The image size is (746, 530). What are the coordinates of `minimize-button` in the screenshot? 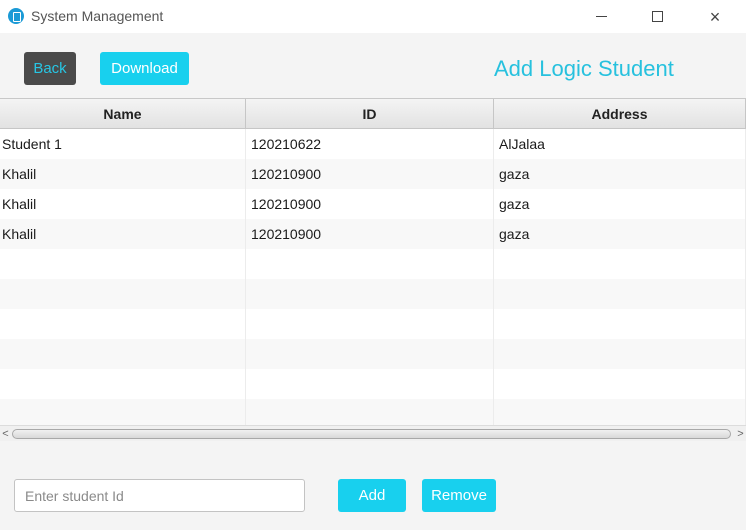 It's located at (601, 16).